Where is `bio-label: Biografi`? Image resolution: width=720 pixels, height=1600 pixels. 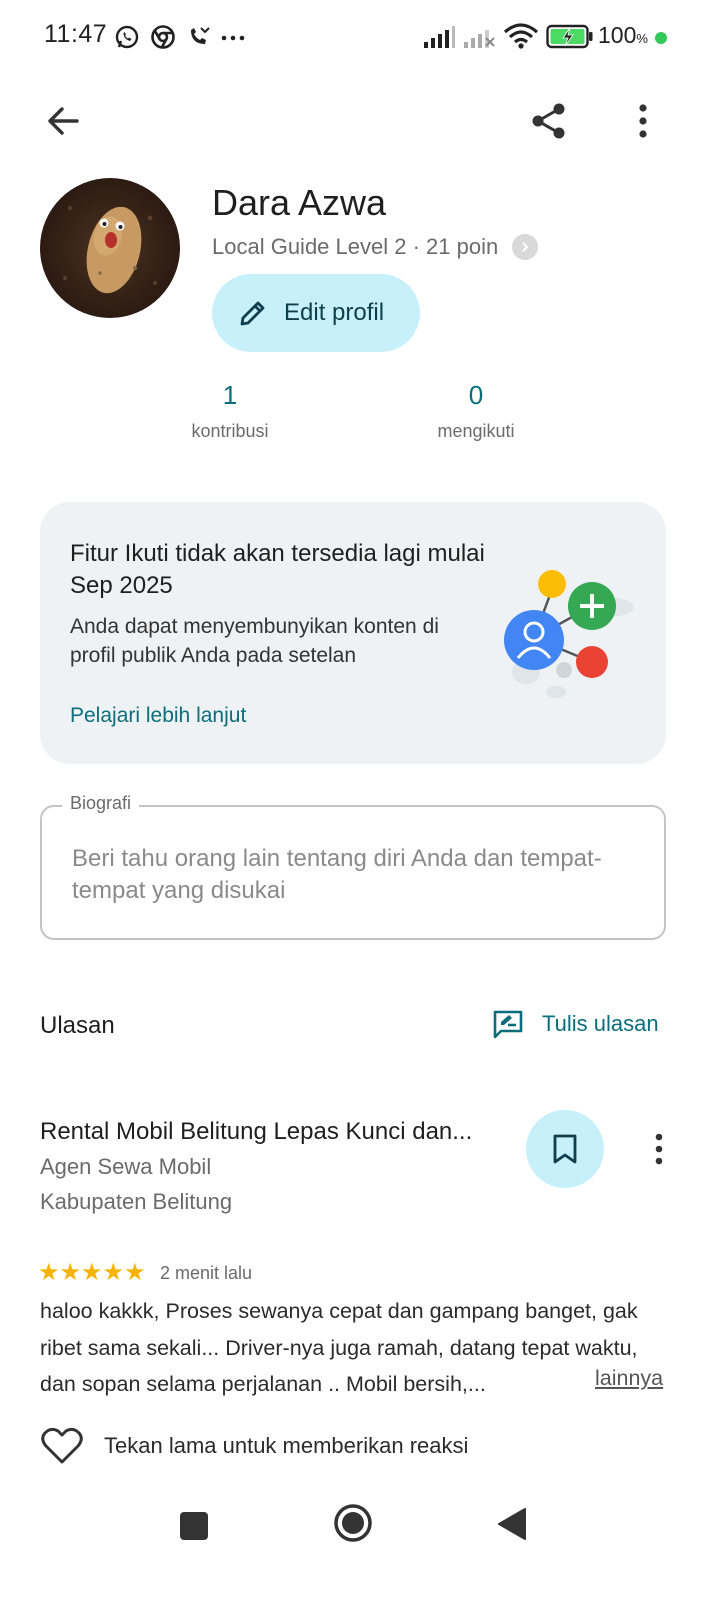 bio-label: Biografi is located at coordinates (101, 803).